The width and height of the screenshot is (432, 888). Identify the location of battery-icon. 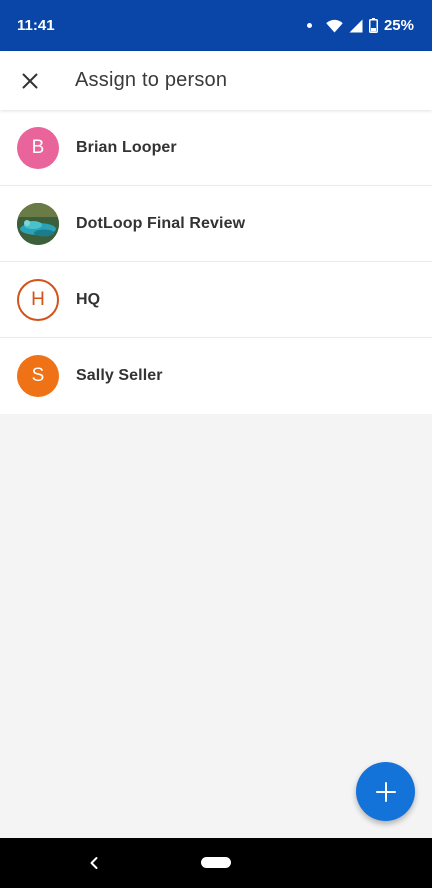
(373, 25).